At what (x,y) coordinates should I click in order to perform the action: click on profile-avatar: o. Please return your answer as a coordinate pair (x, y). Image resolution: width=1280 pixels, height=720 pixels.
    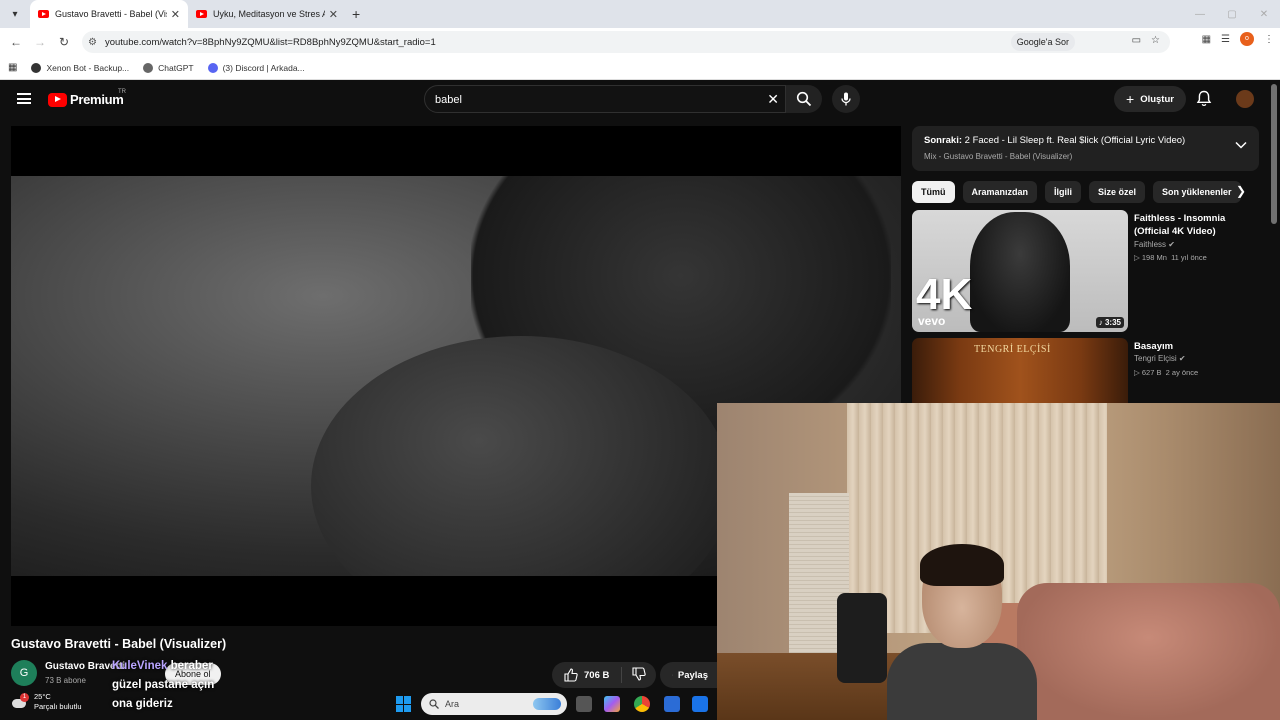
    Looking at the image, I should click on (1247, 39).